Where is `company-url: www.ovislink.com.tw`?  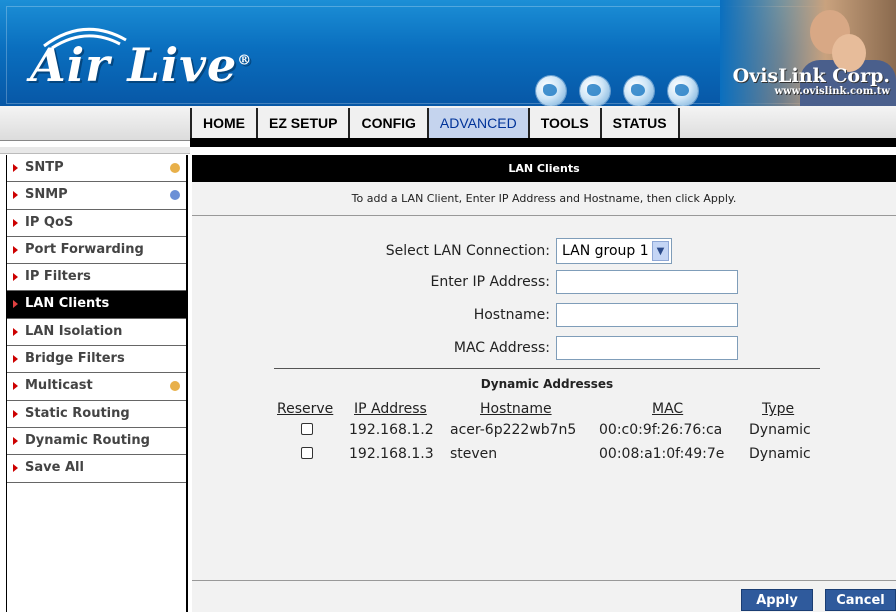 company-url: www.ovislink.com.tw is located at coordinates (832, 91).